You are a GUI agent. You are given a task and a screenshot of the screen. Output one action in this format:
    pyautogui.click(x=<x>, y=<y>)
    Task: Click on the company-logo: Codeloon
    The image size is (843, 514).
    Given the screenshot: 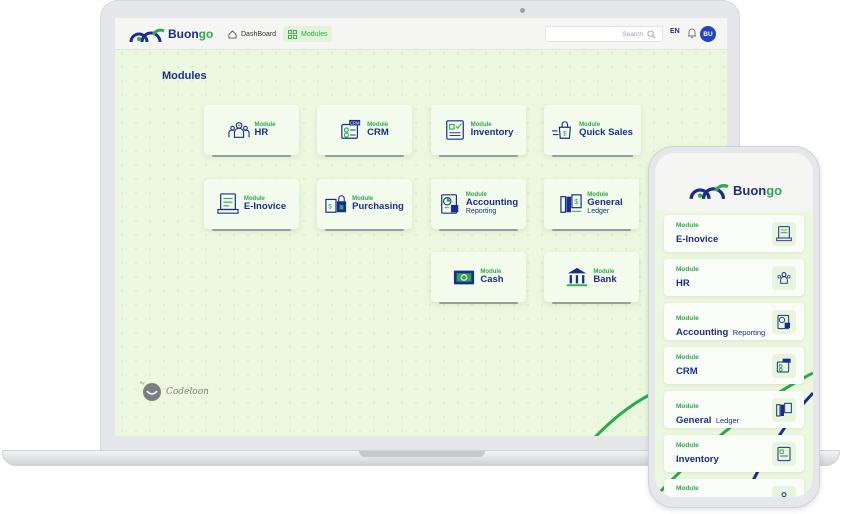 What is the action you would take?
    pyautogui.click(x=176, y=392)
    